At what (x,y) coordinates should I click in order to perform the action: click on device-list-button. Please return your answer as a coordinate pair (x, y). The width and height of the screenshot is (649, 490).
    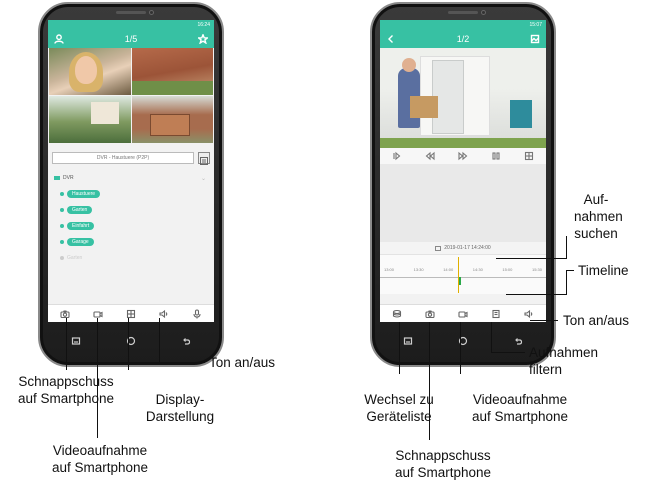
    Looking at the image, I should click on (204, 158).